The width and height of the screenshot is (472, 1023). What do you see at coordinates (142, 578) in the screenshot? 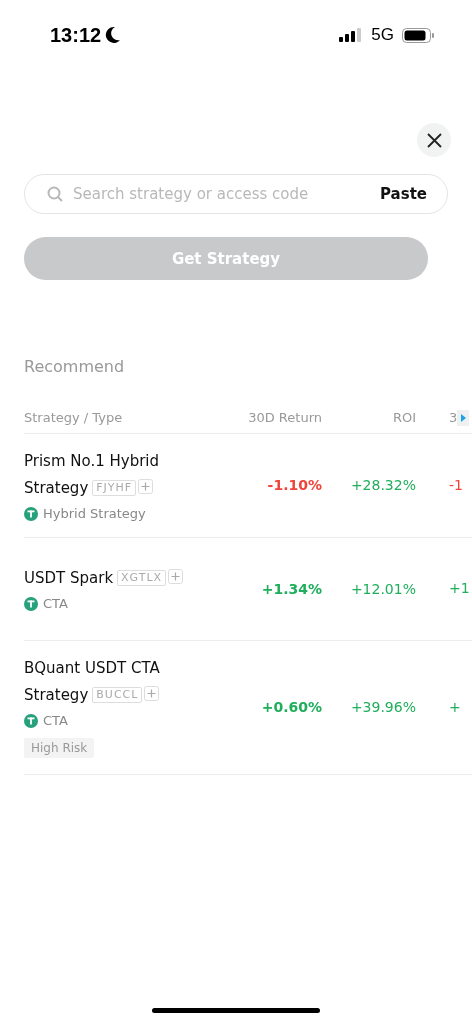
I see `strategy-code: XGTLX` at bounding box center [142, 578].